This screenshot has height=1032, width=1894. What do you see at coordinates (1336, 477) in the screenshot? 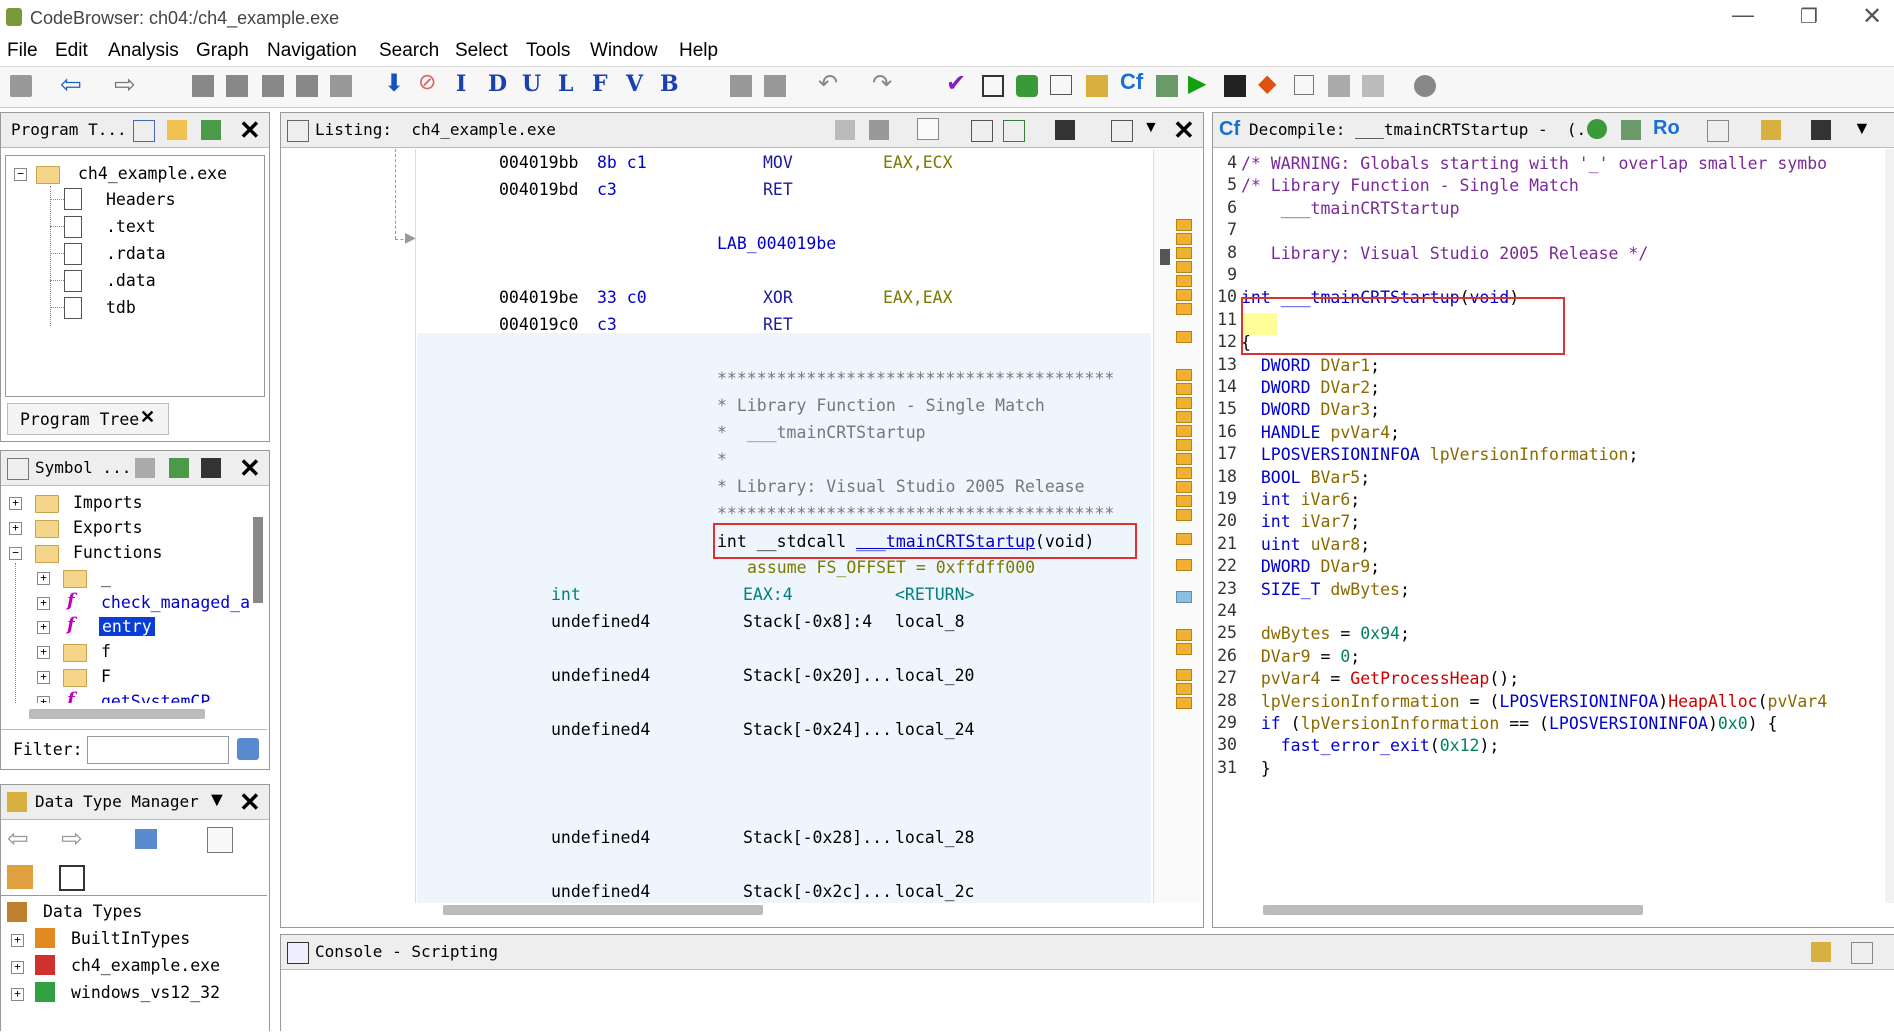
I see `token-variable: BVar5` at bounding box center [1336, 477].